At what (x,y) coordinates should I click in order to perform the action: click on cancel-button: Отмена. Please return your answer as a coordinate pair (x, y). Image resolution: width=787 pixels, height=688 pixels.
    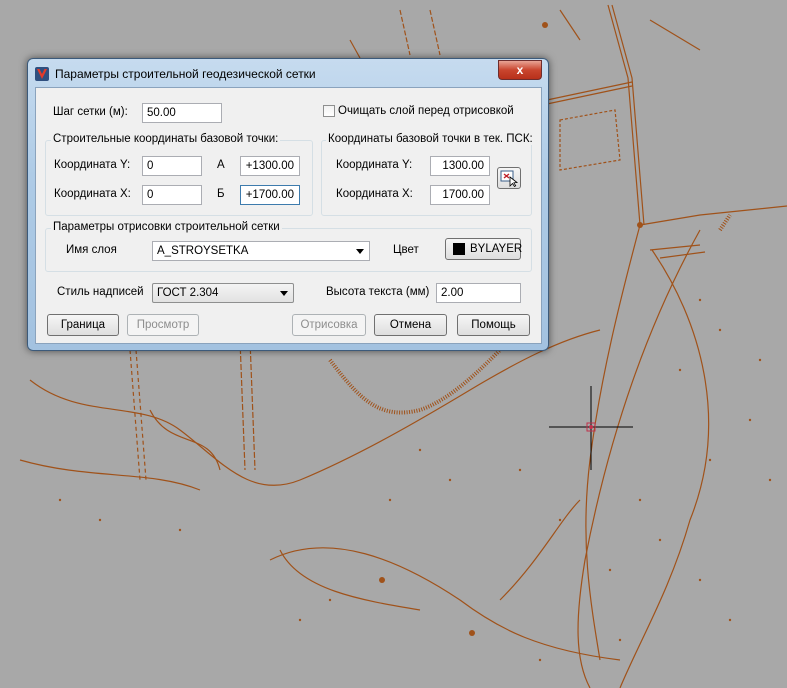
    Looking at the image, I should click on (410, 325).